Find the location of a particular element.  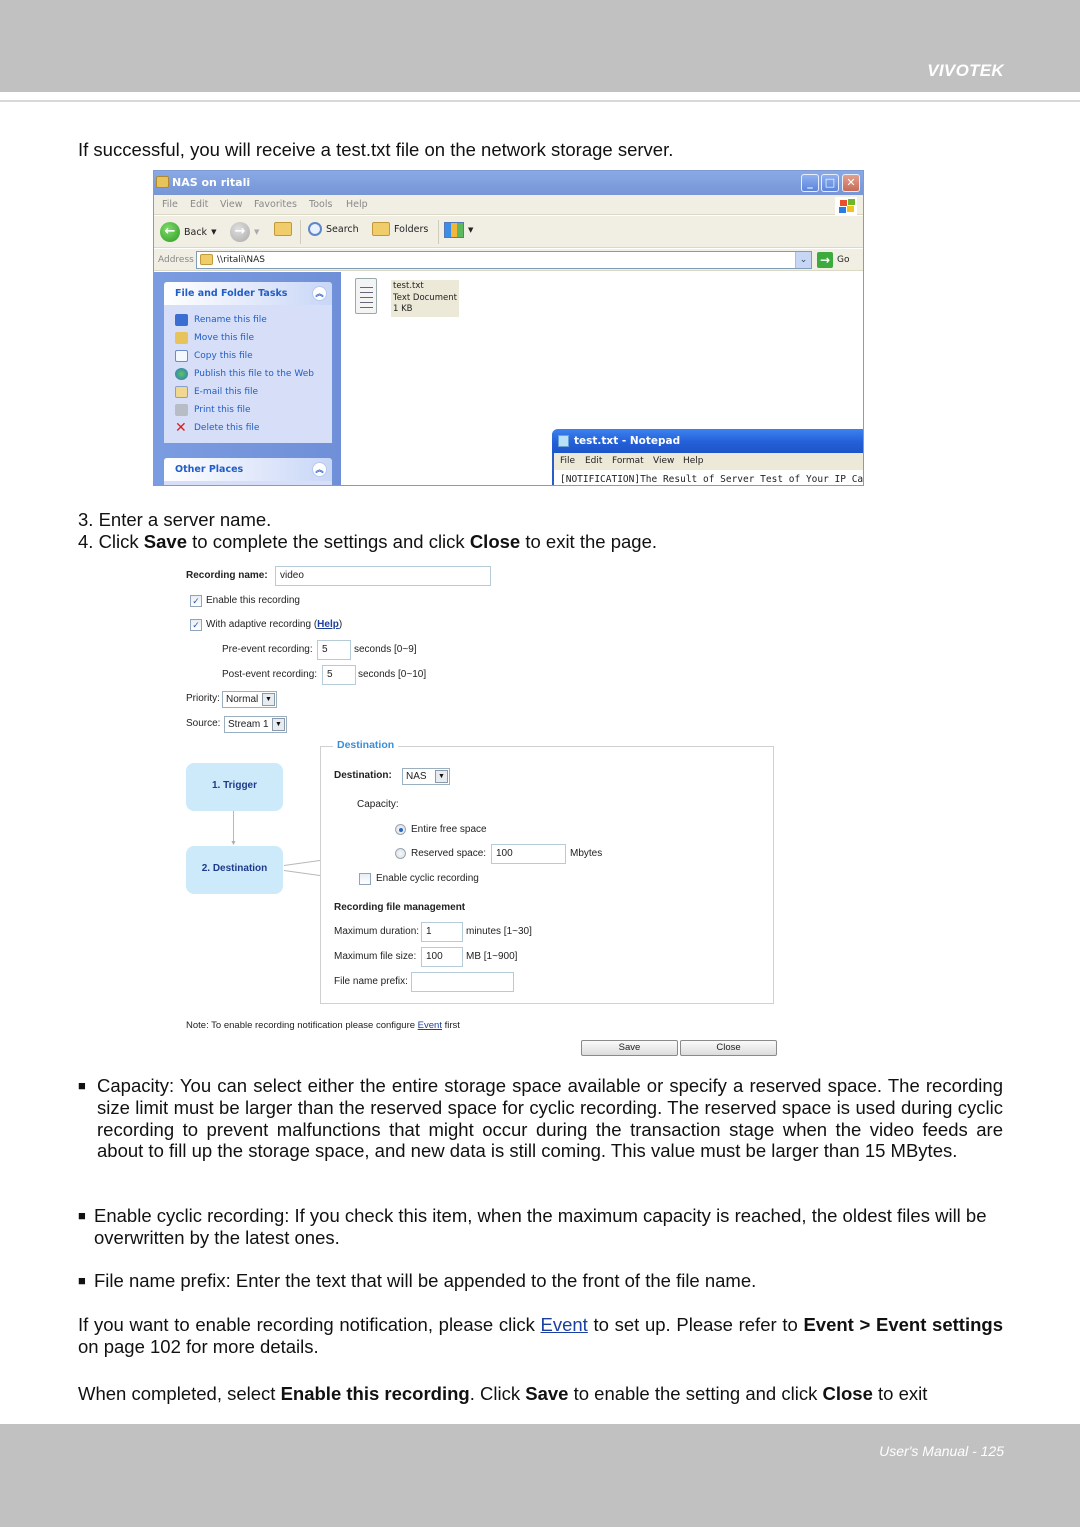

entire-free-space-radio is located at coordinates (400, 829).